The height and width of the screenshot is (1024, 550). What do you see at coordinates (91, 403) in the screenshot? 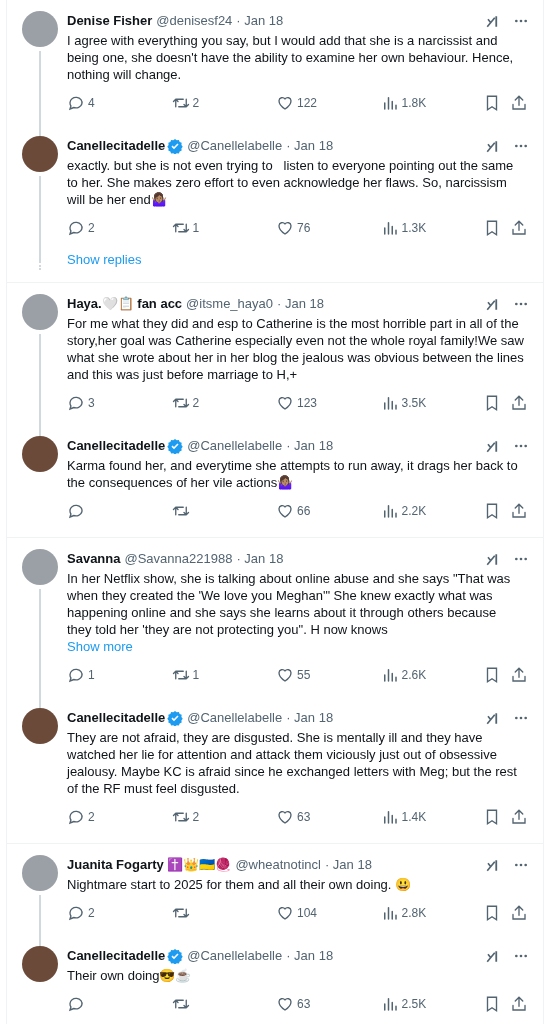
I see `replies-count: 3` at bounding box center [91, 403].